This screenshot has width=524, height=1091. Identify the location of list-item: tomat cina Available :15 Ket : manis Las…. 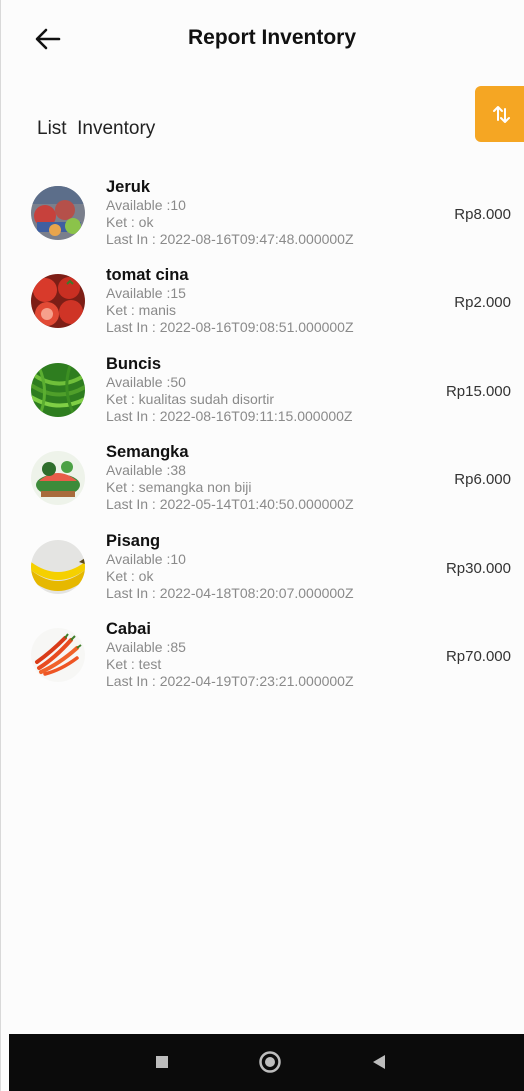
(262, 310).